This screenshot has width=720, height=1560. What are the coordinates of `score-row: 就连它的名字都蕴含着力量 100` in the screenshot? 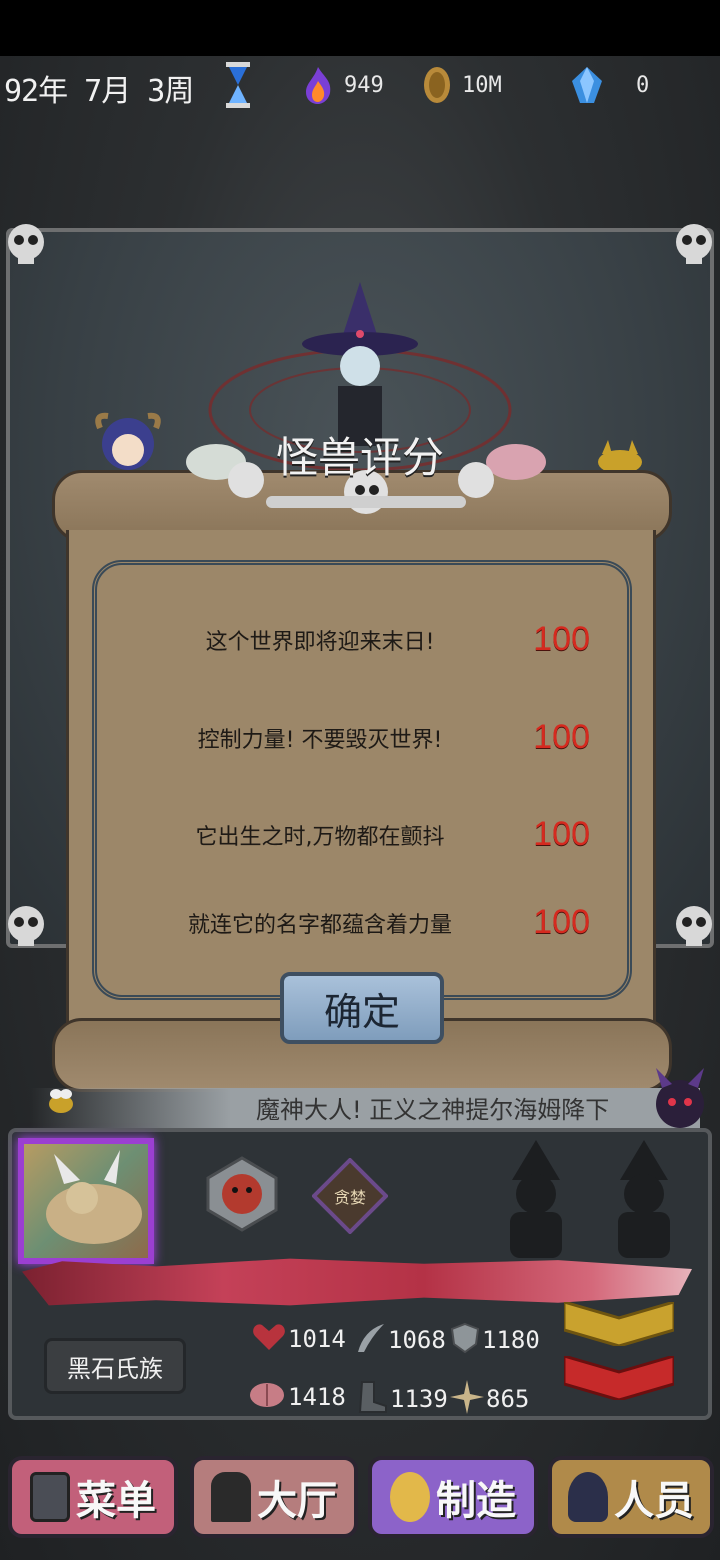 It's located at (365, 922).